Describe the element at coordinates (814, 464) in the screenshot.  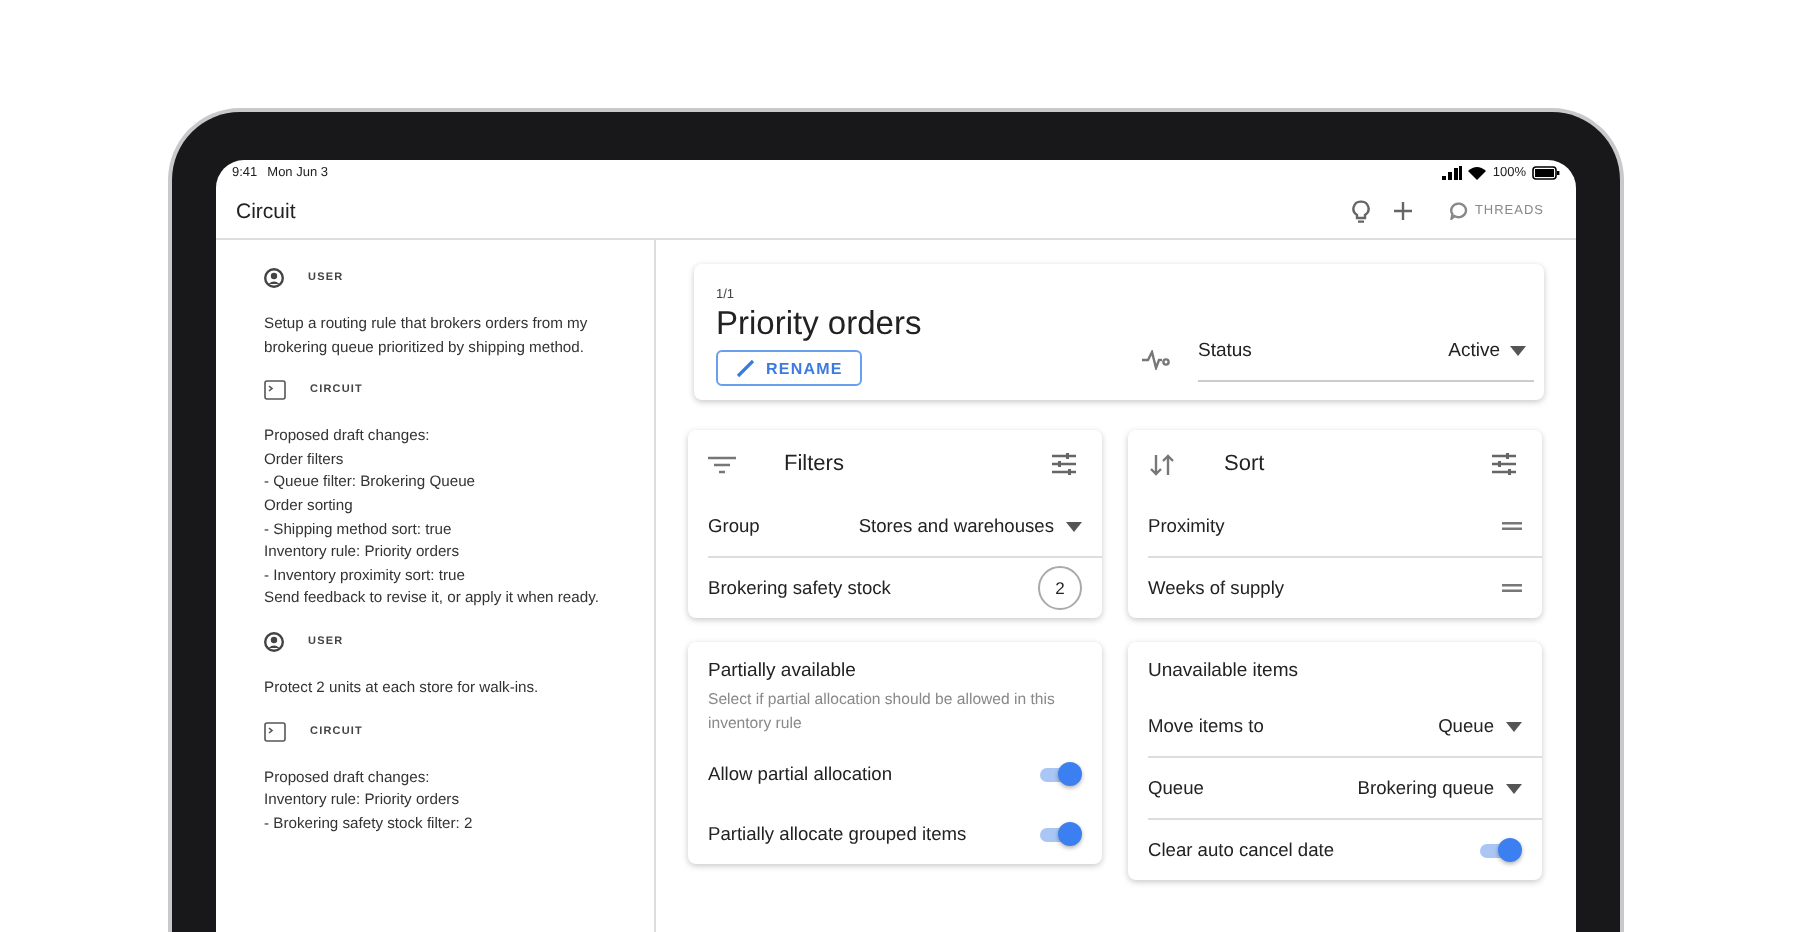
I see `card-title: Filters` at that location.